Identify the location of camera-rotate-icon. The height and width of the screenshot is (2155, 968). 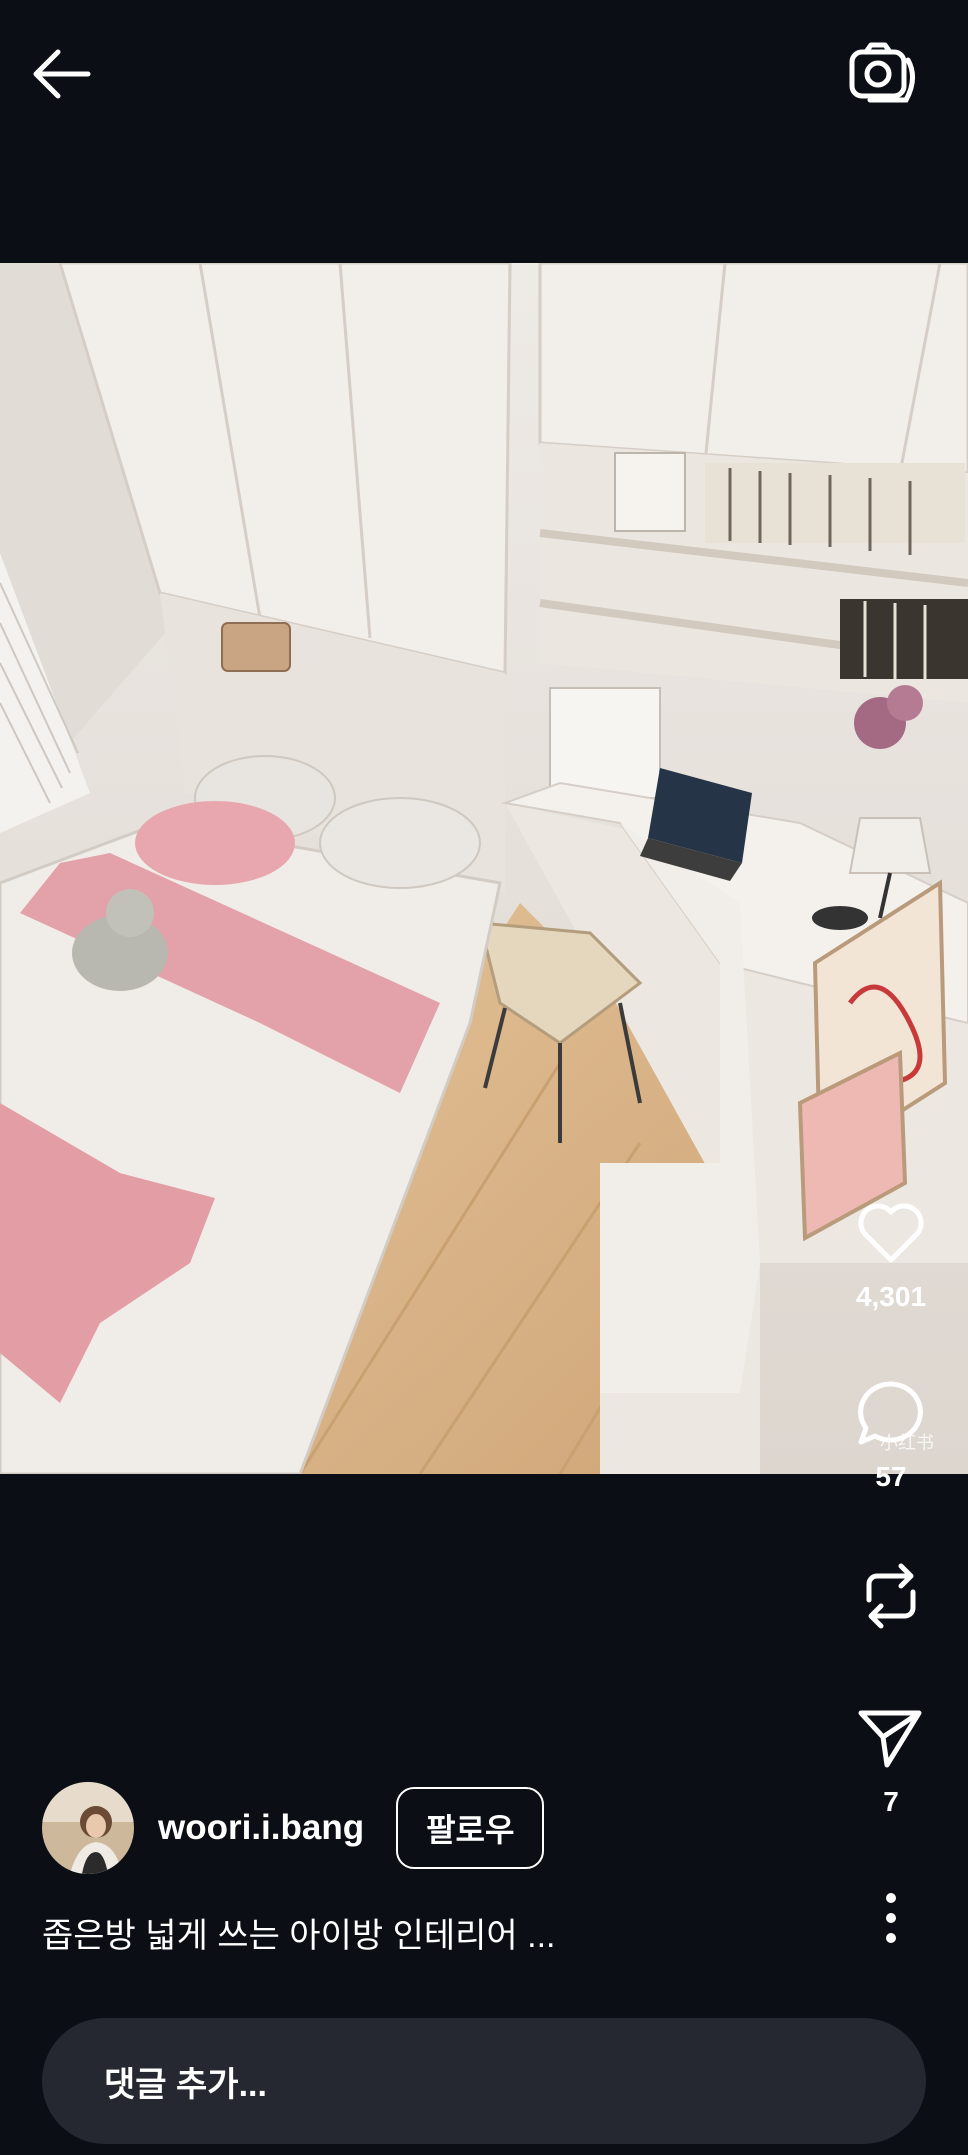
(882, 72).